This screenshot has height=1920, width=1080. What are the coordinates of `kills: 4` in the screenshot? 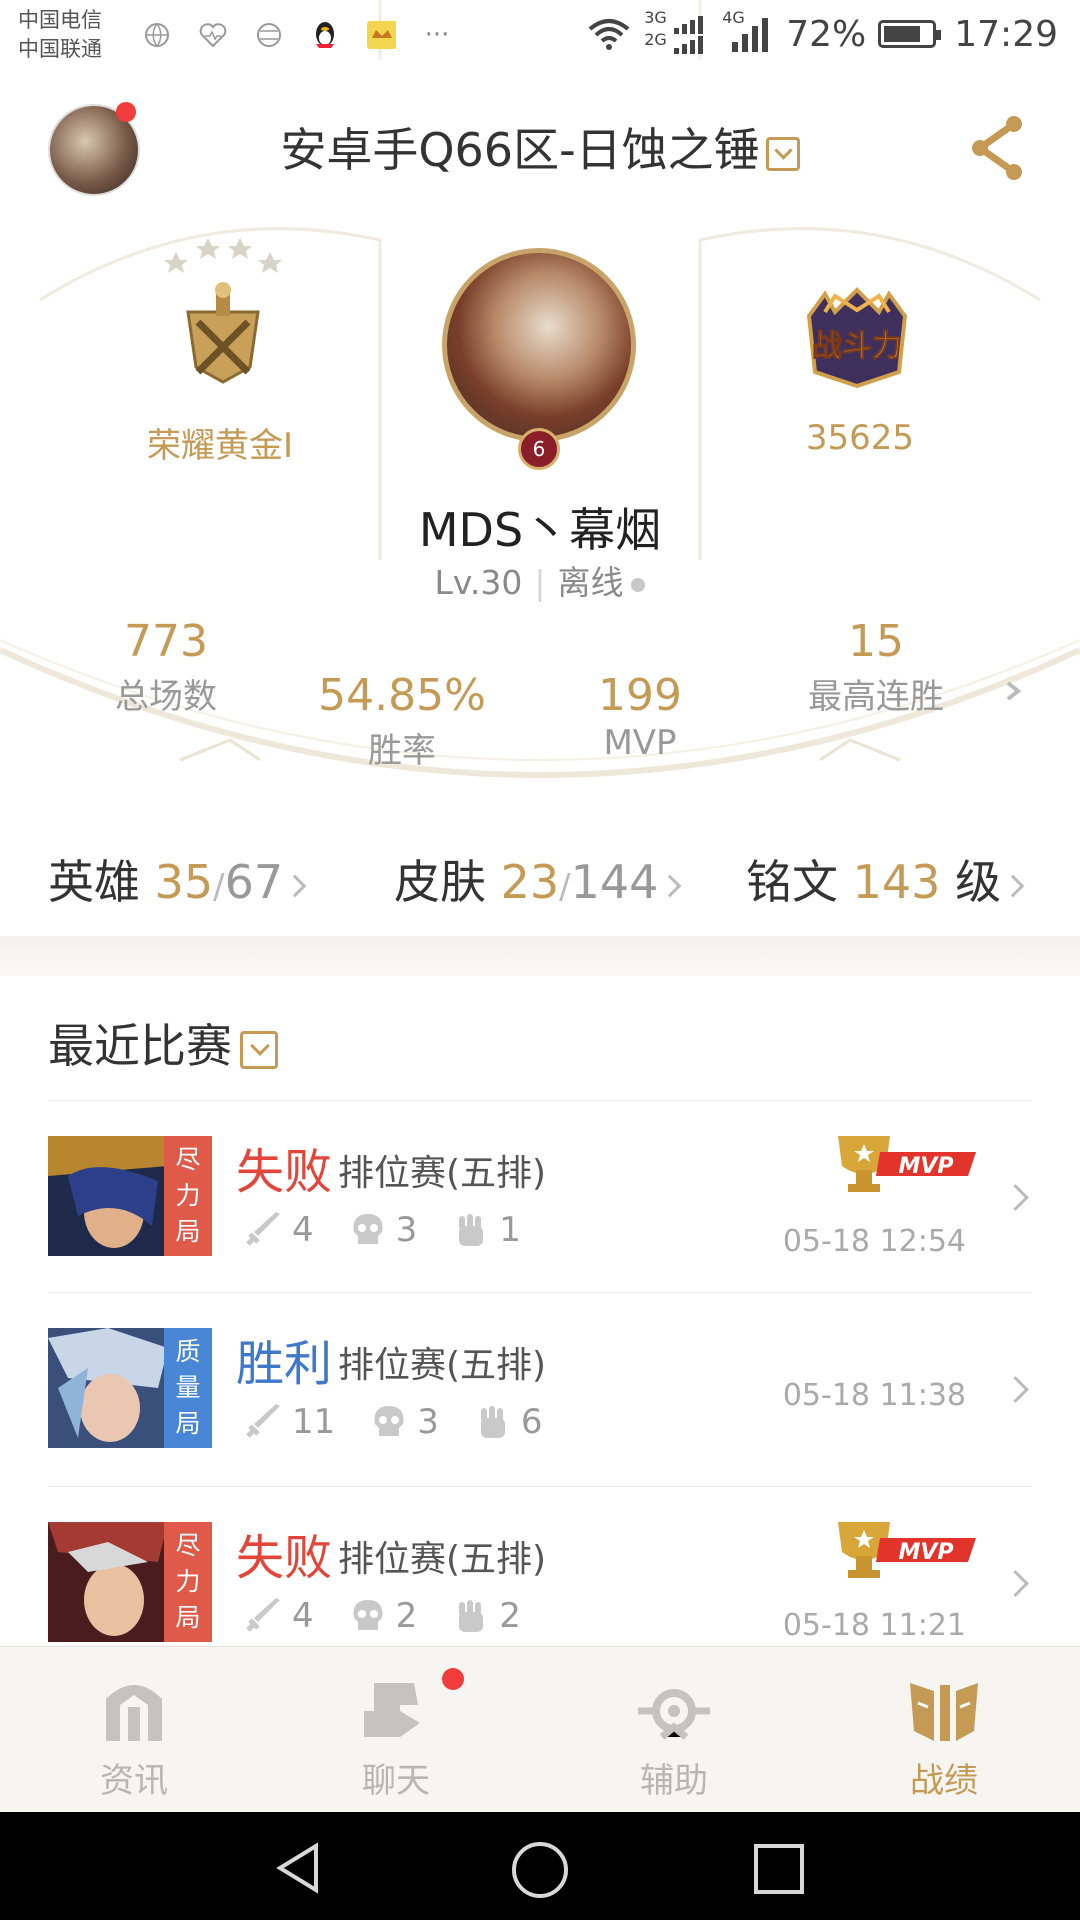 It's located at (303, 1230).